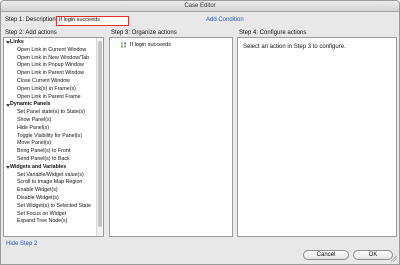 This screenshot has height=265, width=400. I want to click on category-label: Widgets and Variables, so click(38, 166).